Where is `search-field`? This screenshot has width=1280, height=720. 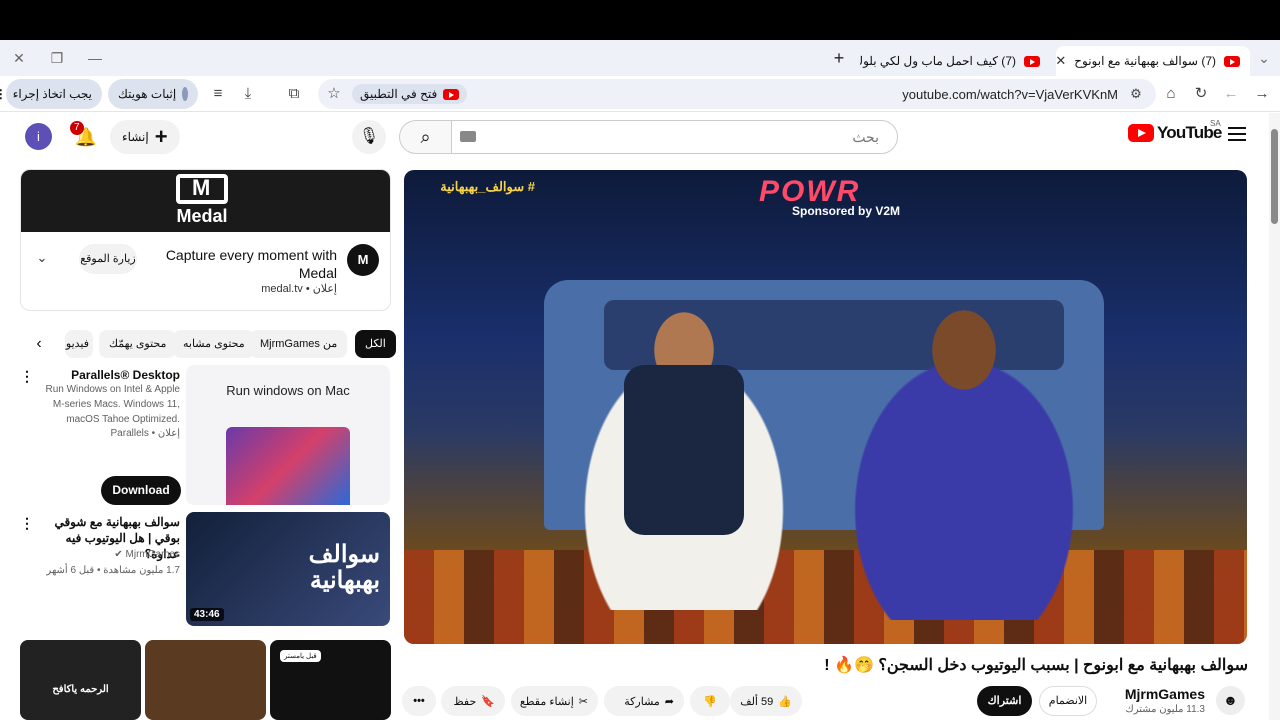
search-field is located at coordinates (674, 137).